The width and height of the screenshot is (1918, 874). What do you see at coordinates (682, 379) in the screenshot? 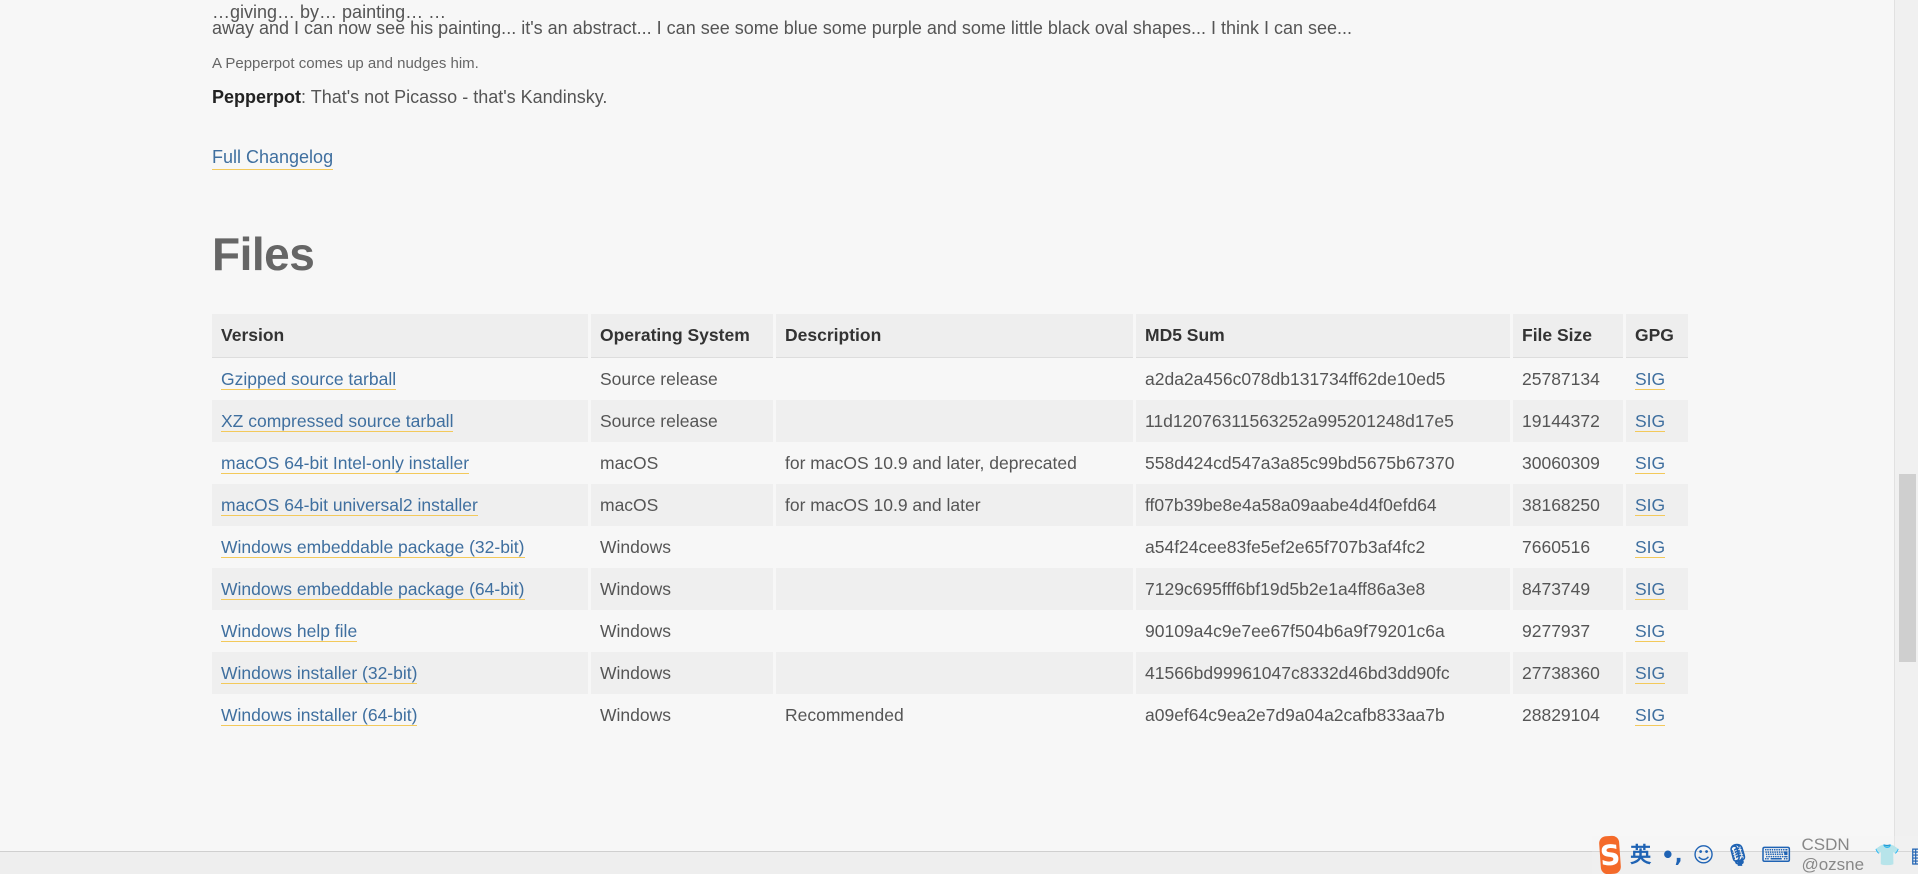
I see `os-cell: Source release` at bounding box center [682, 379].